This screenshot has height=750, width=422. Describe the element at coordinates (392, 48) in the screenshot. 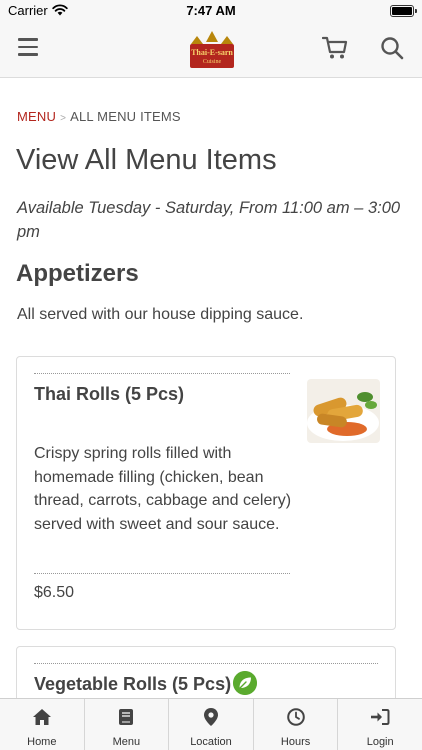

I see `search-icon` at that location.